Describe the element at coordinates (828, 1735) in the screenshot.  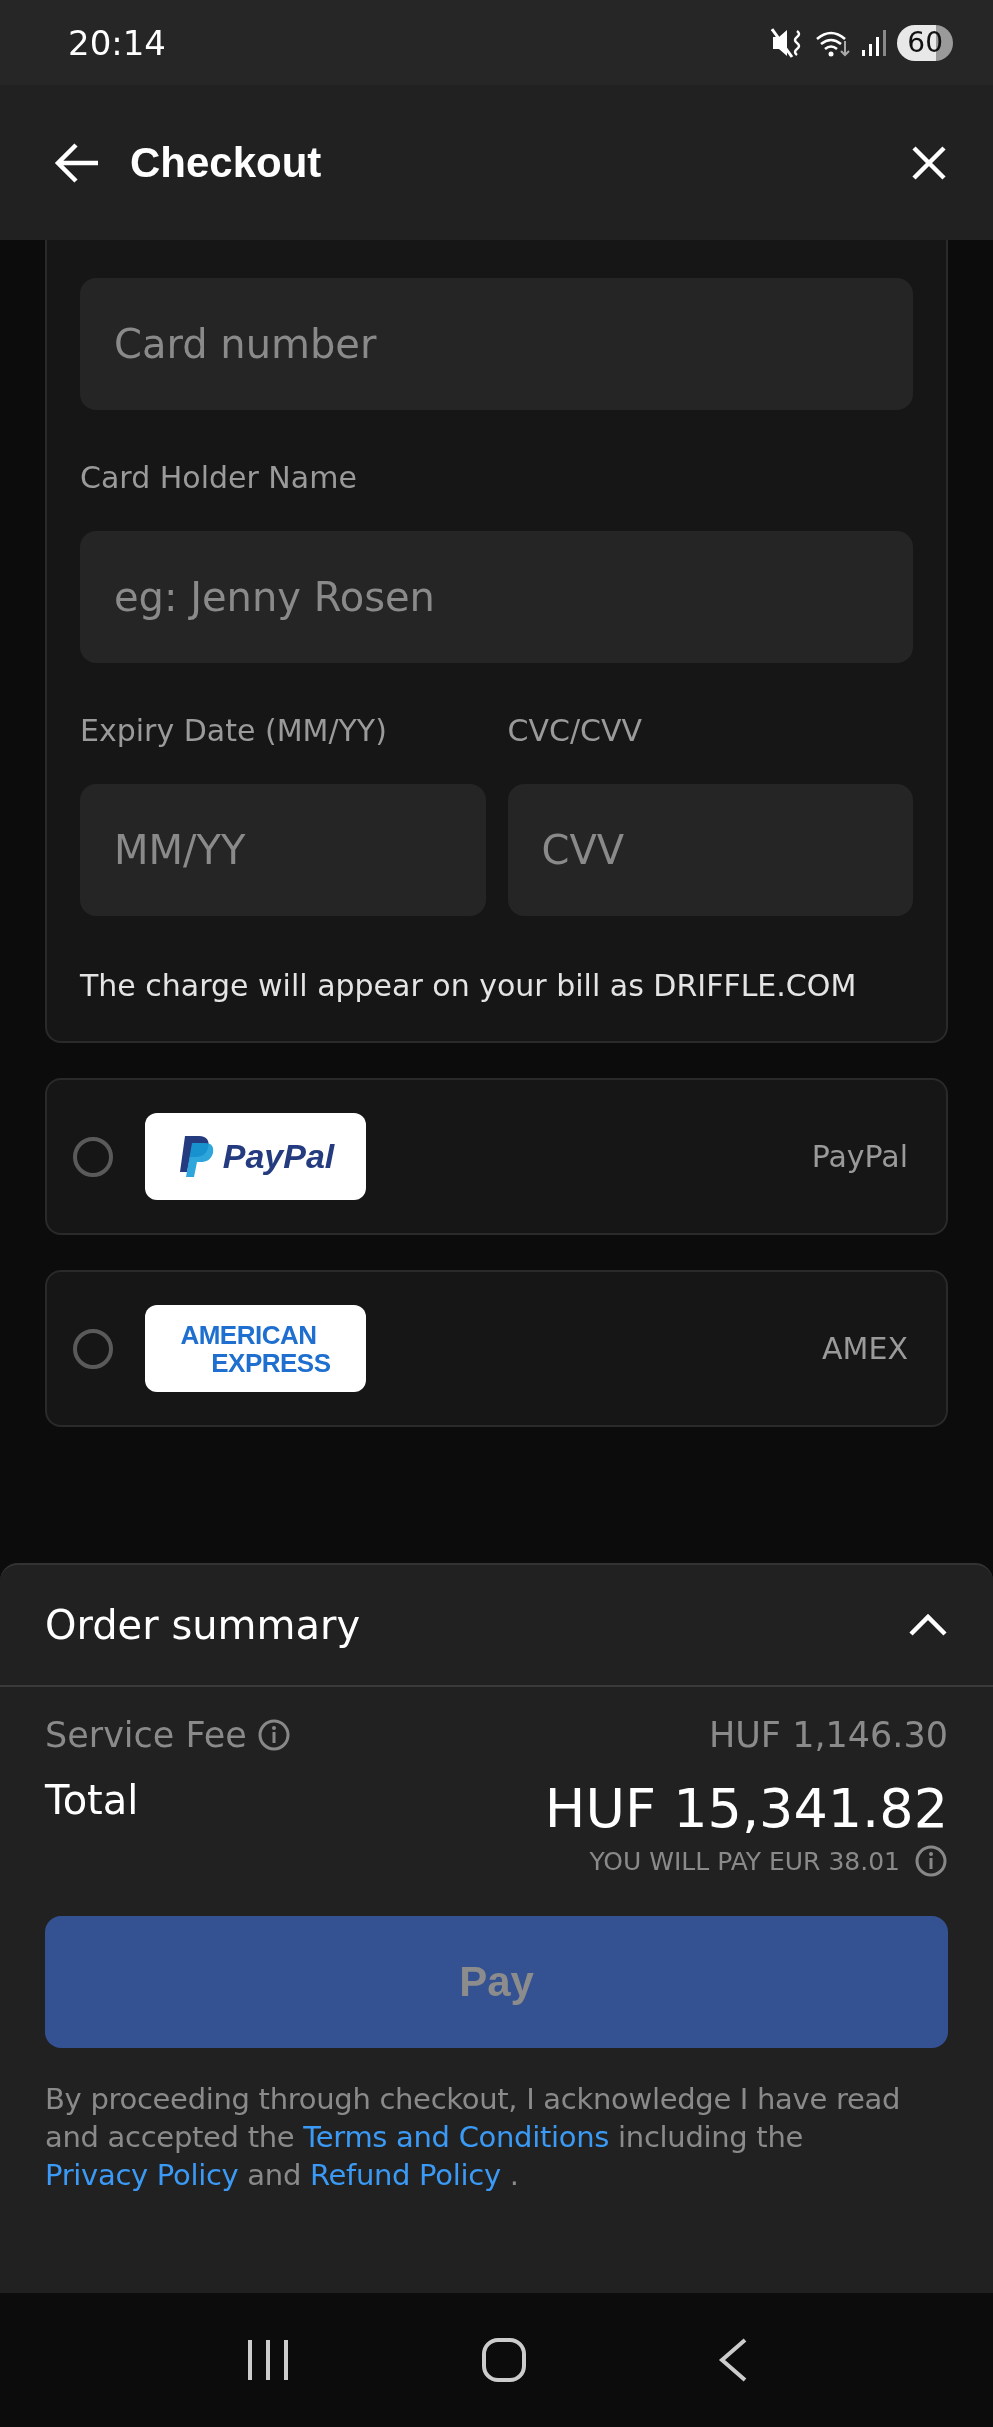
I see `service-fee-value: HUF 1,146.30` at that location.